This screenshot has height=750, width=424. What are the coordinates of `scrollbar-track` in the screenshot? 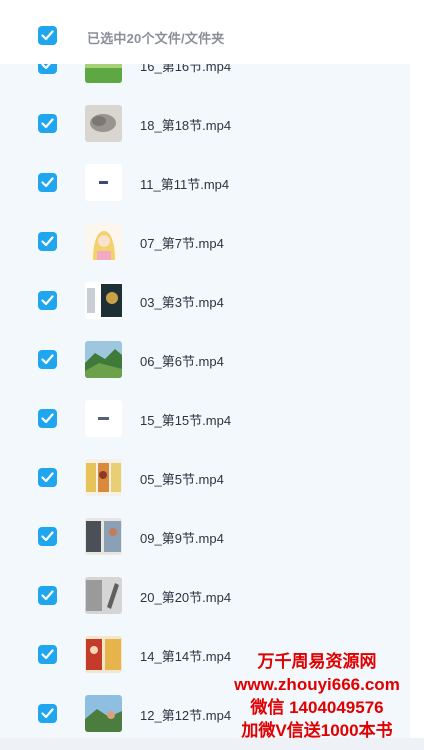 It's located at (417, 375).